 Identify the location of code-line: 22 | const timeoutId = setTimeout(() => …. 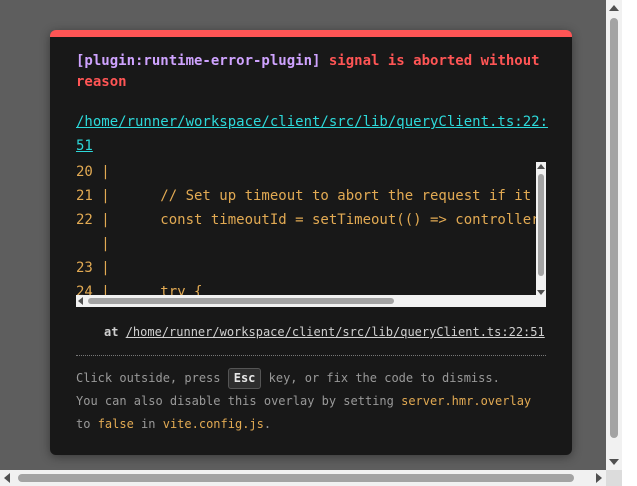
(311, 220).